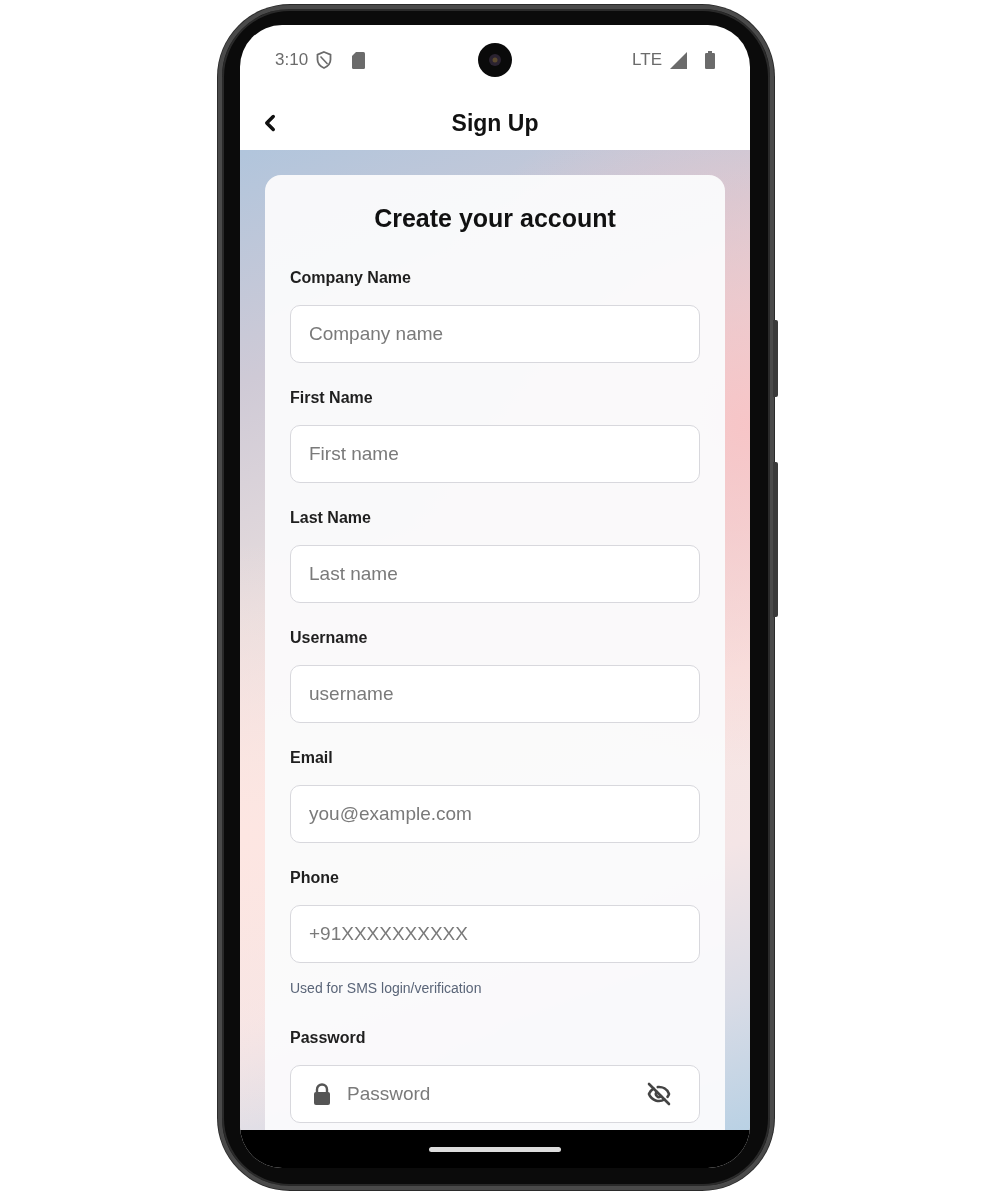 This screenshot has width=1000, height=1200. What do you see at coordinates (710, 60) in the screenshot?
I see `battery-icon` at bounding box center [710, 60].